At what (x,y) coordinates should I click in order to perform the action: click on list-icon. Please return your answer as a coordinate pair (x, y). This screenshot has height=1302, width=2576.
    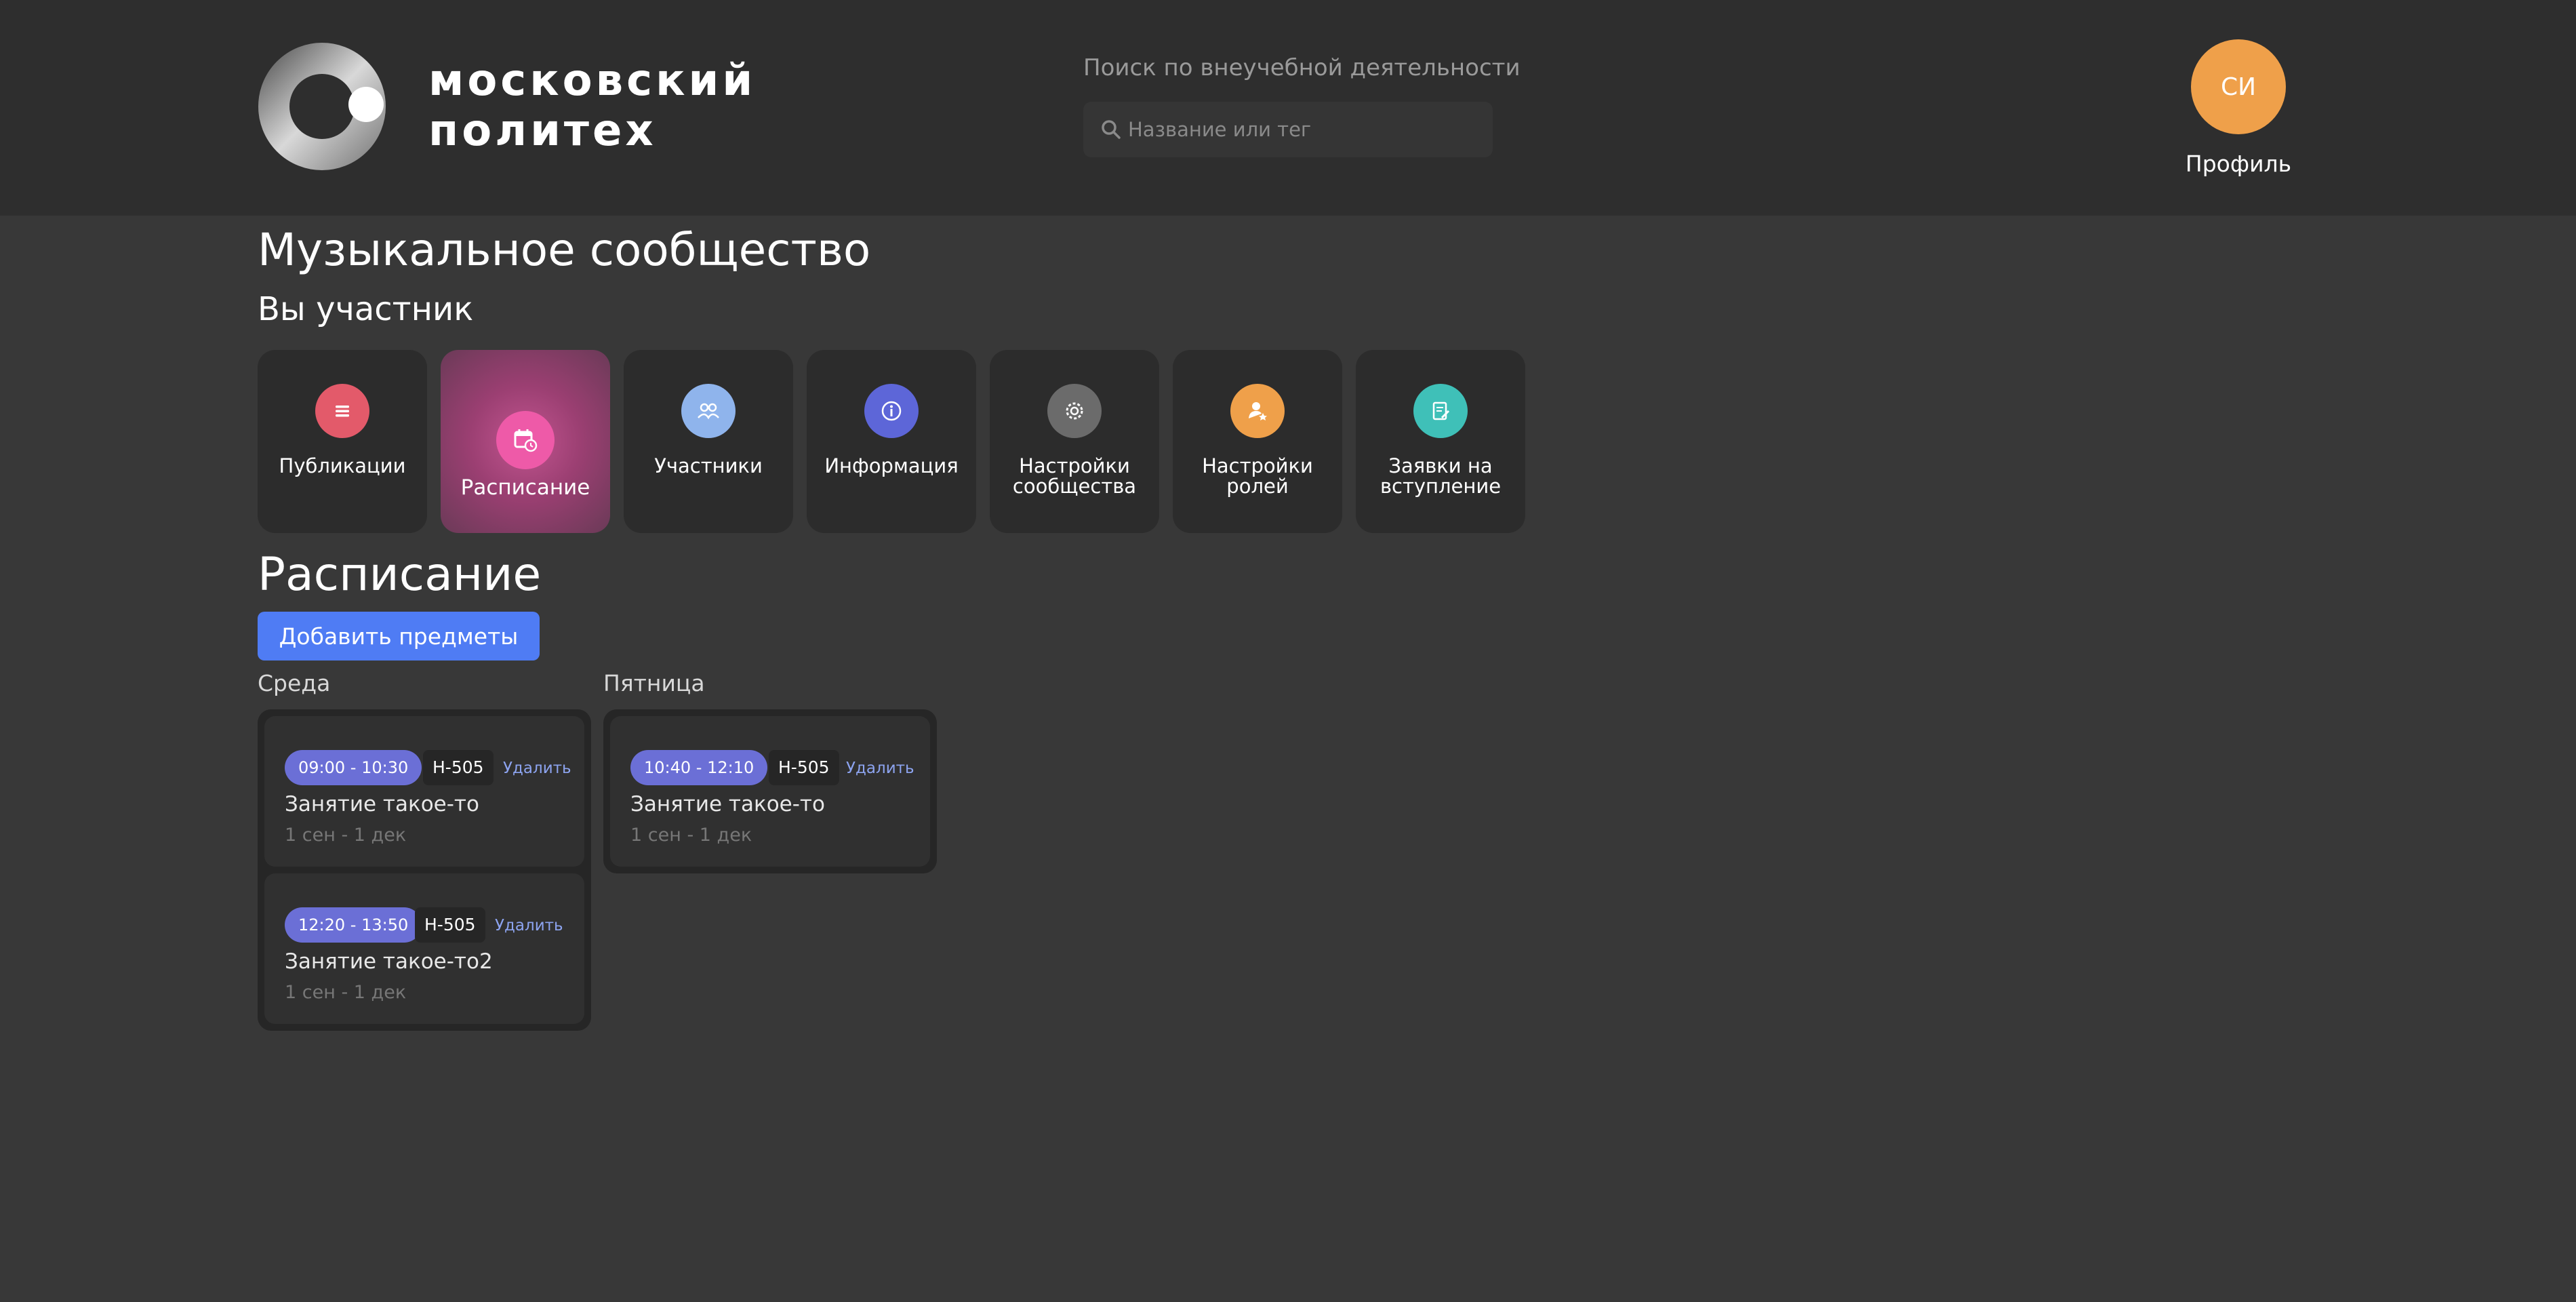
    Looking at the image, I should click on (342, 411).